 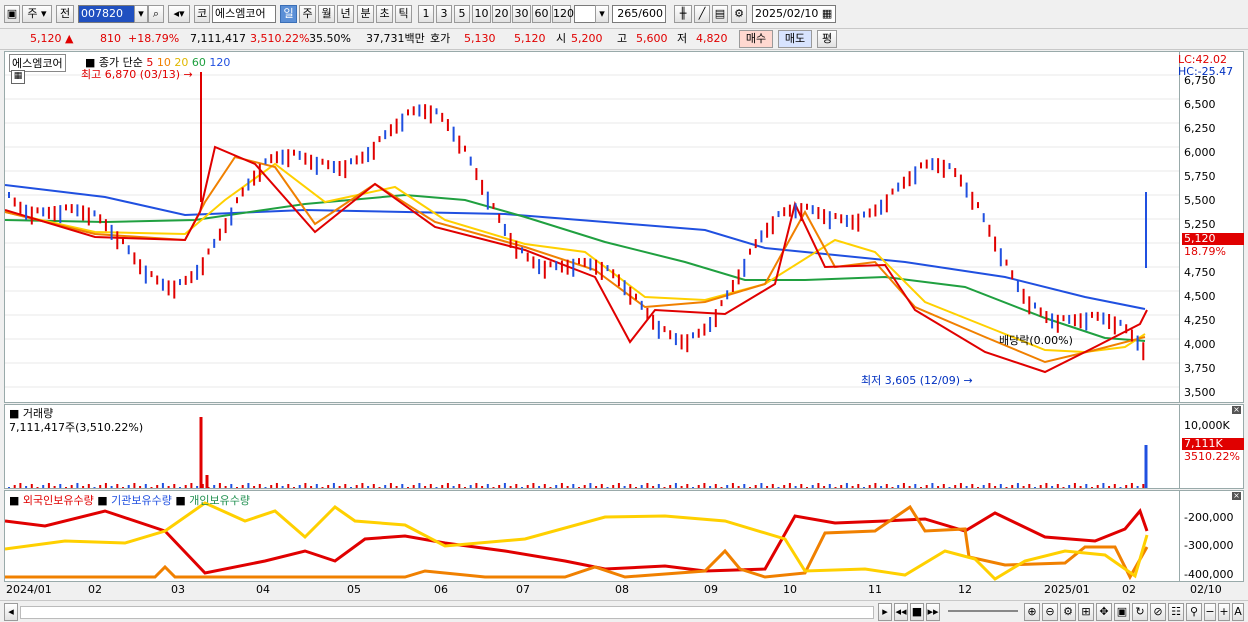 I want to click on compare-icon: ⊞, so click(x=1086, y=612).